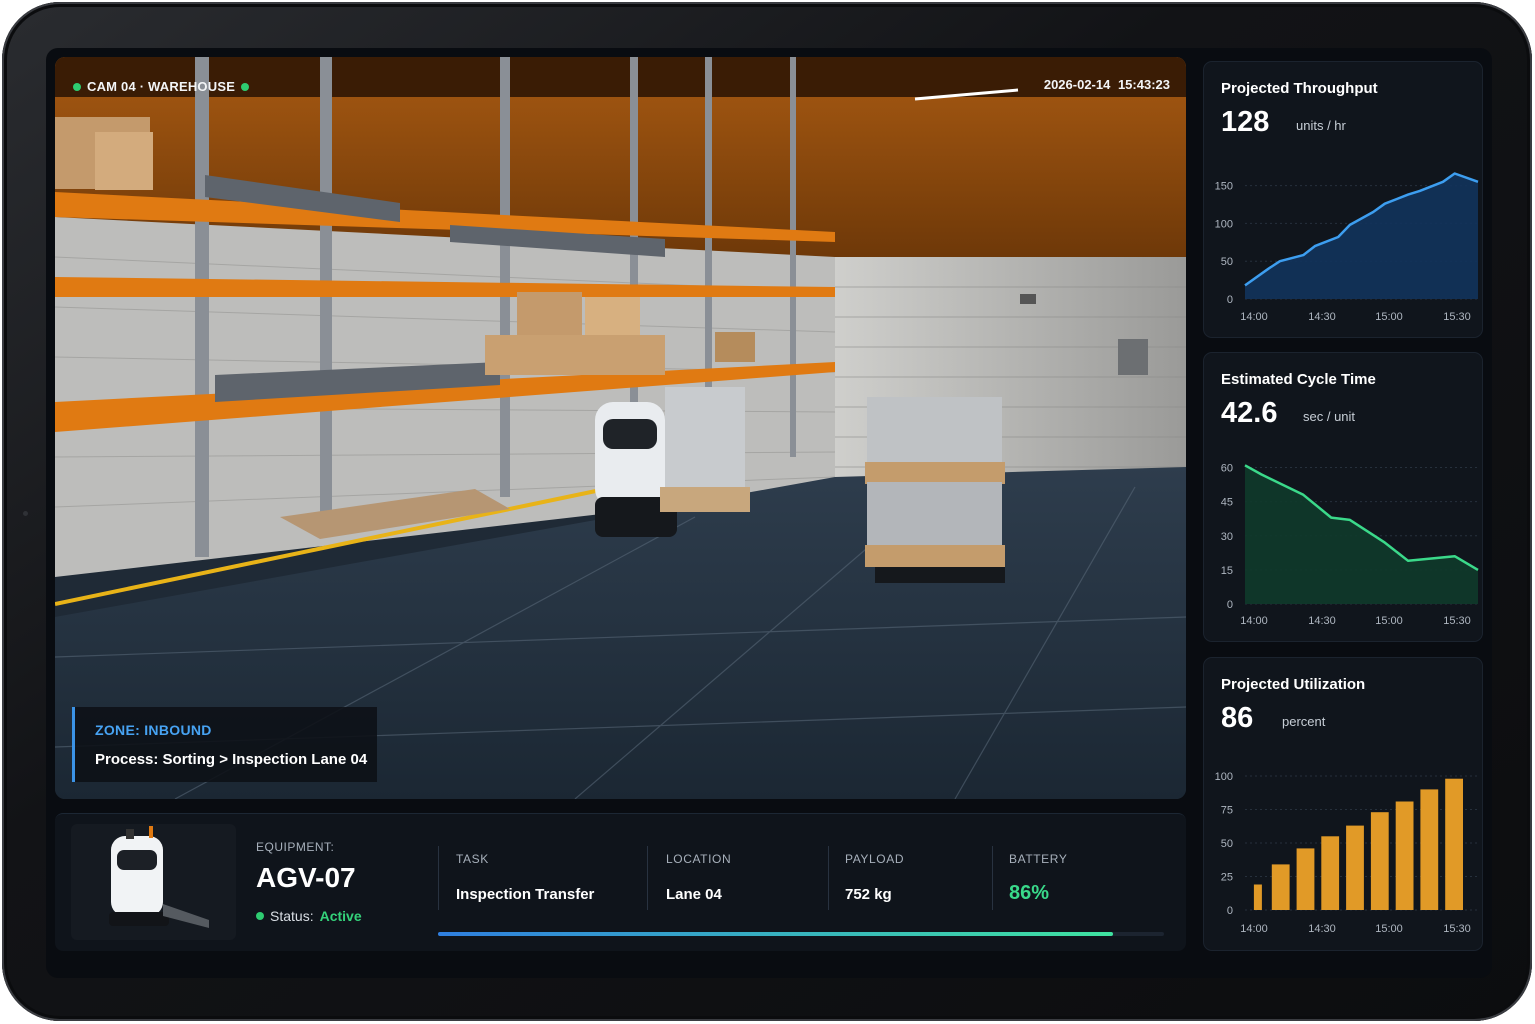 This screenshot has height=1024, width=1535. What do you see at coordinates (77, 86) in the screenshot?
I see `live-indicator-icon` at bounding box center [77, 86].